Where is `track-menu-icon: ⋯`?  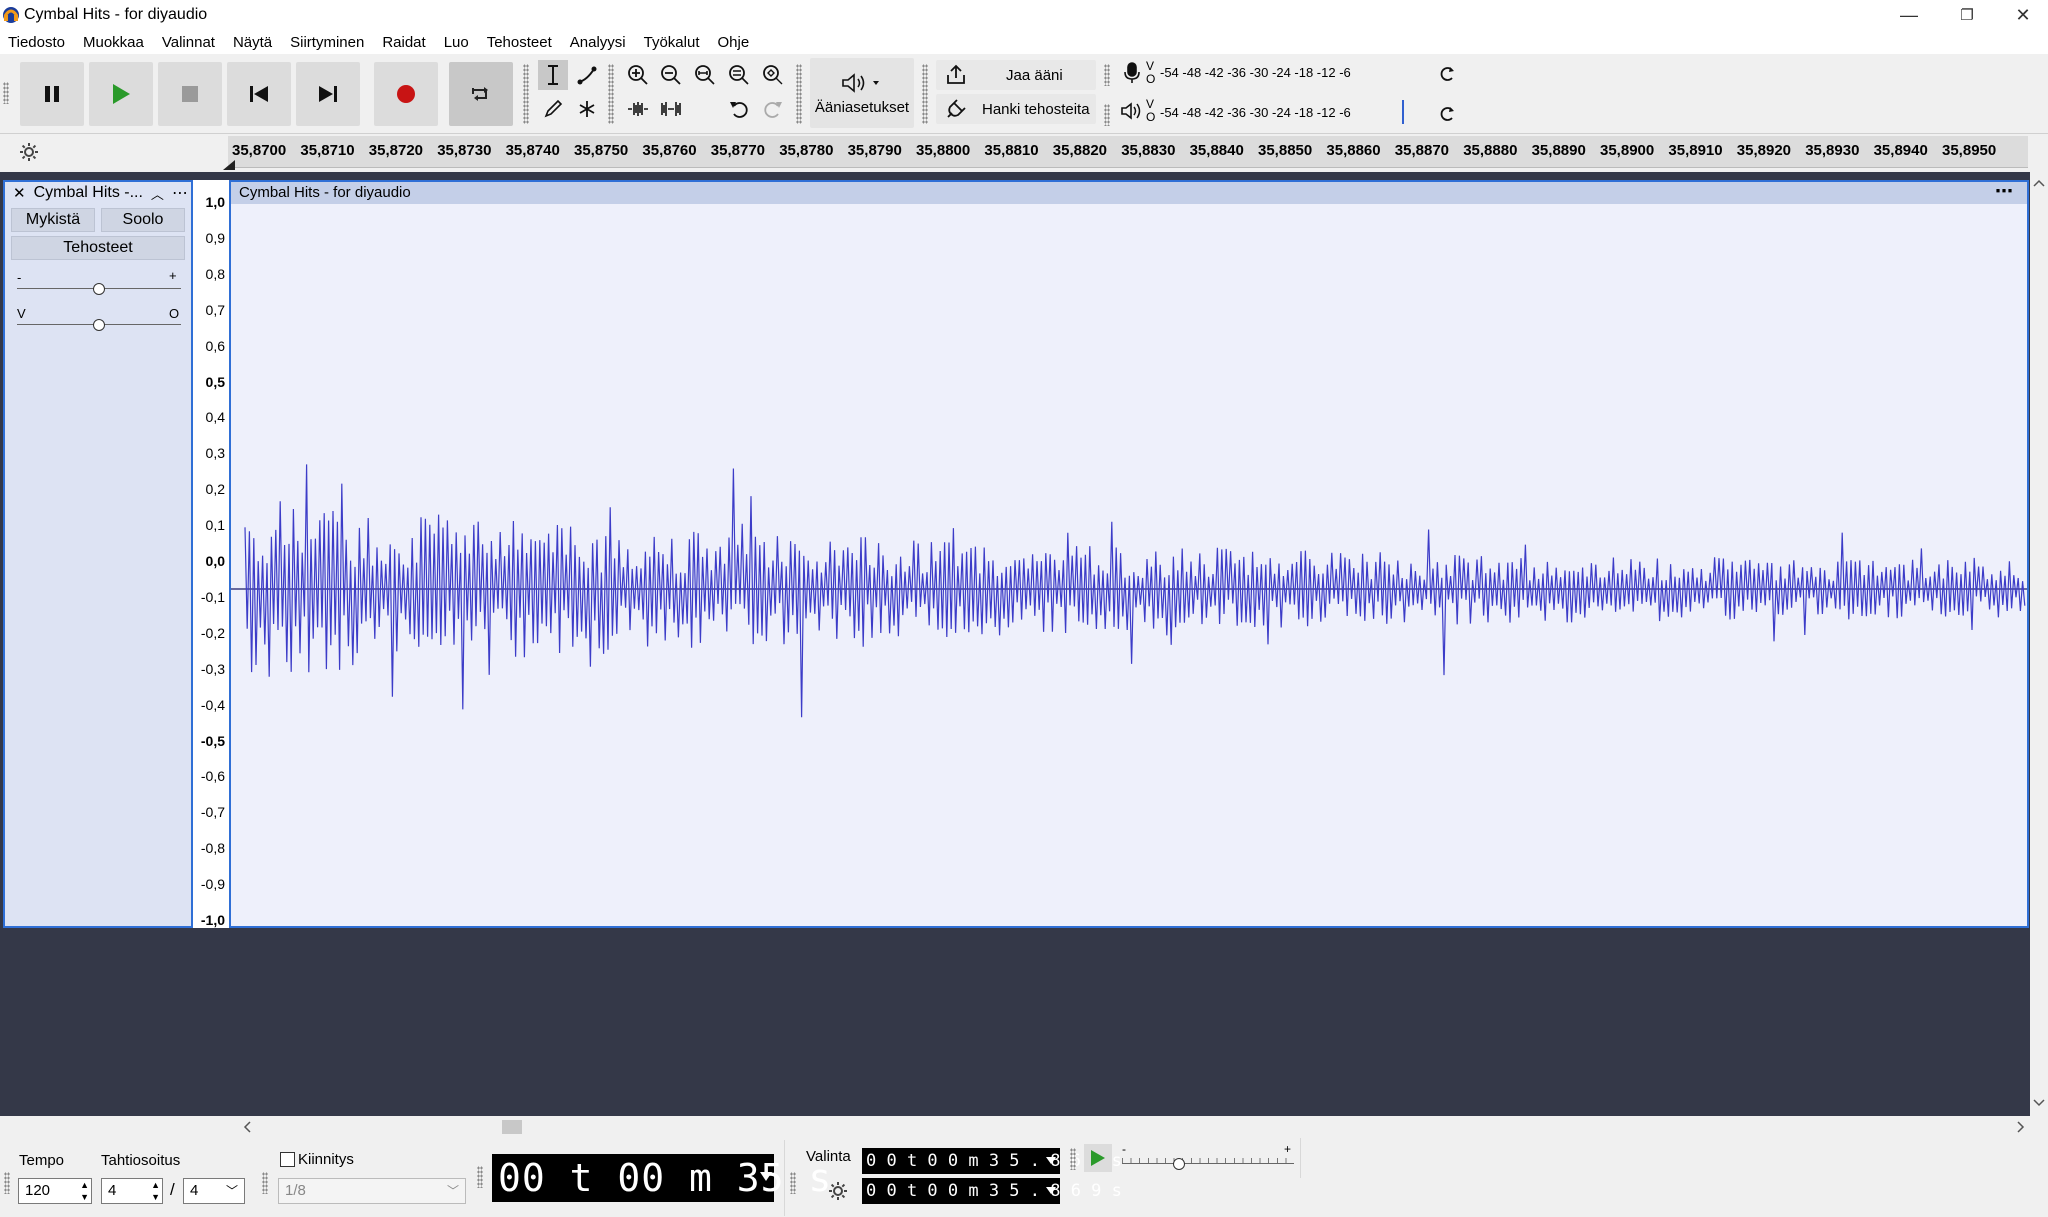
track-menu-icon: ⋯ is located at coordinates (180, 193).